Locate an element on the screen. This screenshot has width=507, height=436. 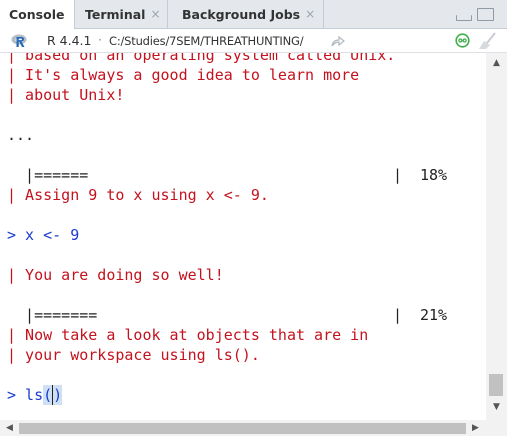
pane-tab-bar: Console Terminal × Background Jobs × is located at coordinates (253, 14).